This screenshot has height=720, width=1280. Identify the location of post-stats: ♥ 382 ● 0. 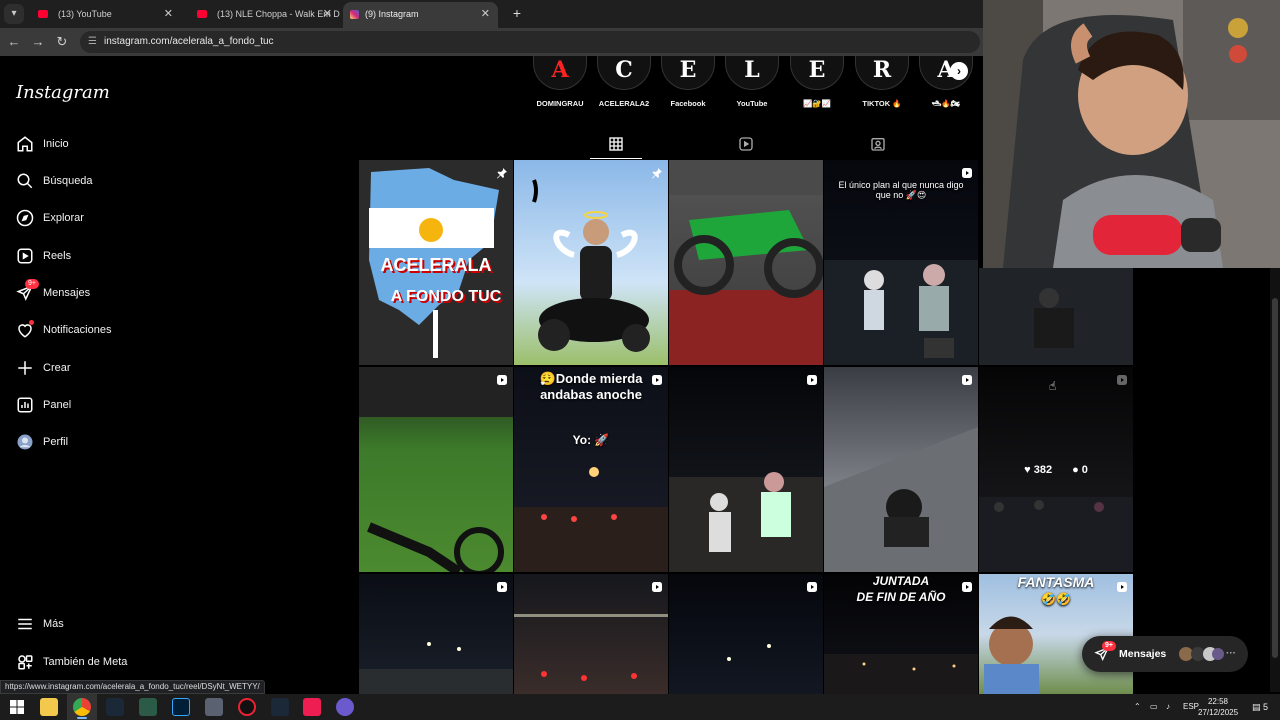
(1056, 470).